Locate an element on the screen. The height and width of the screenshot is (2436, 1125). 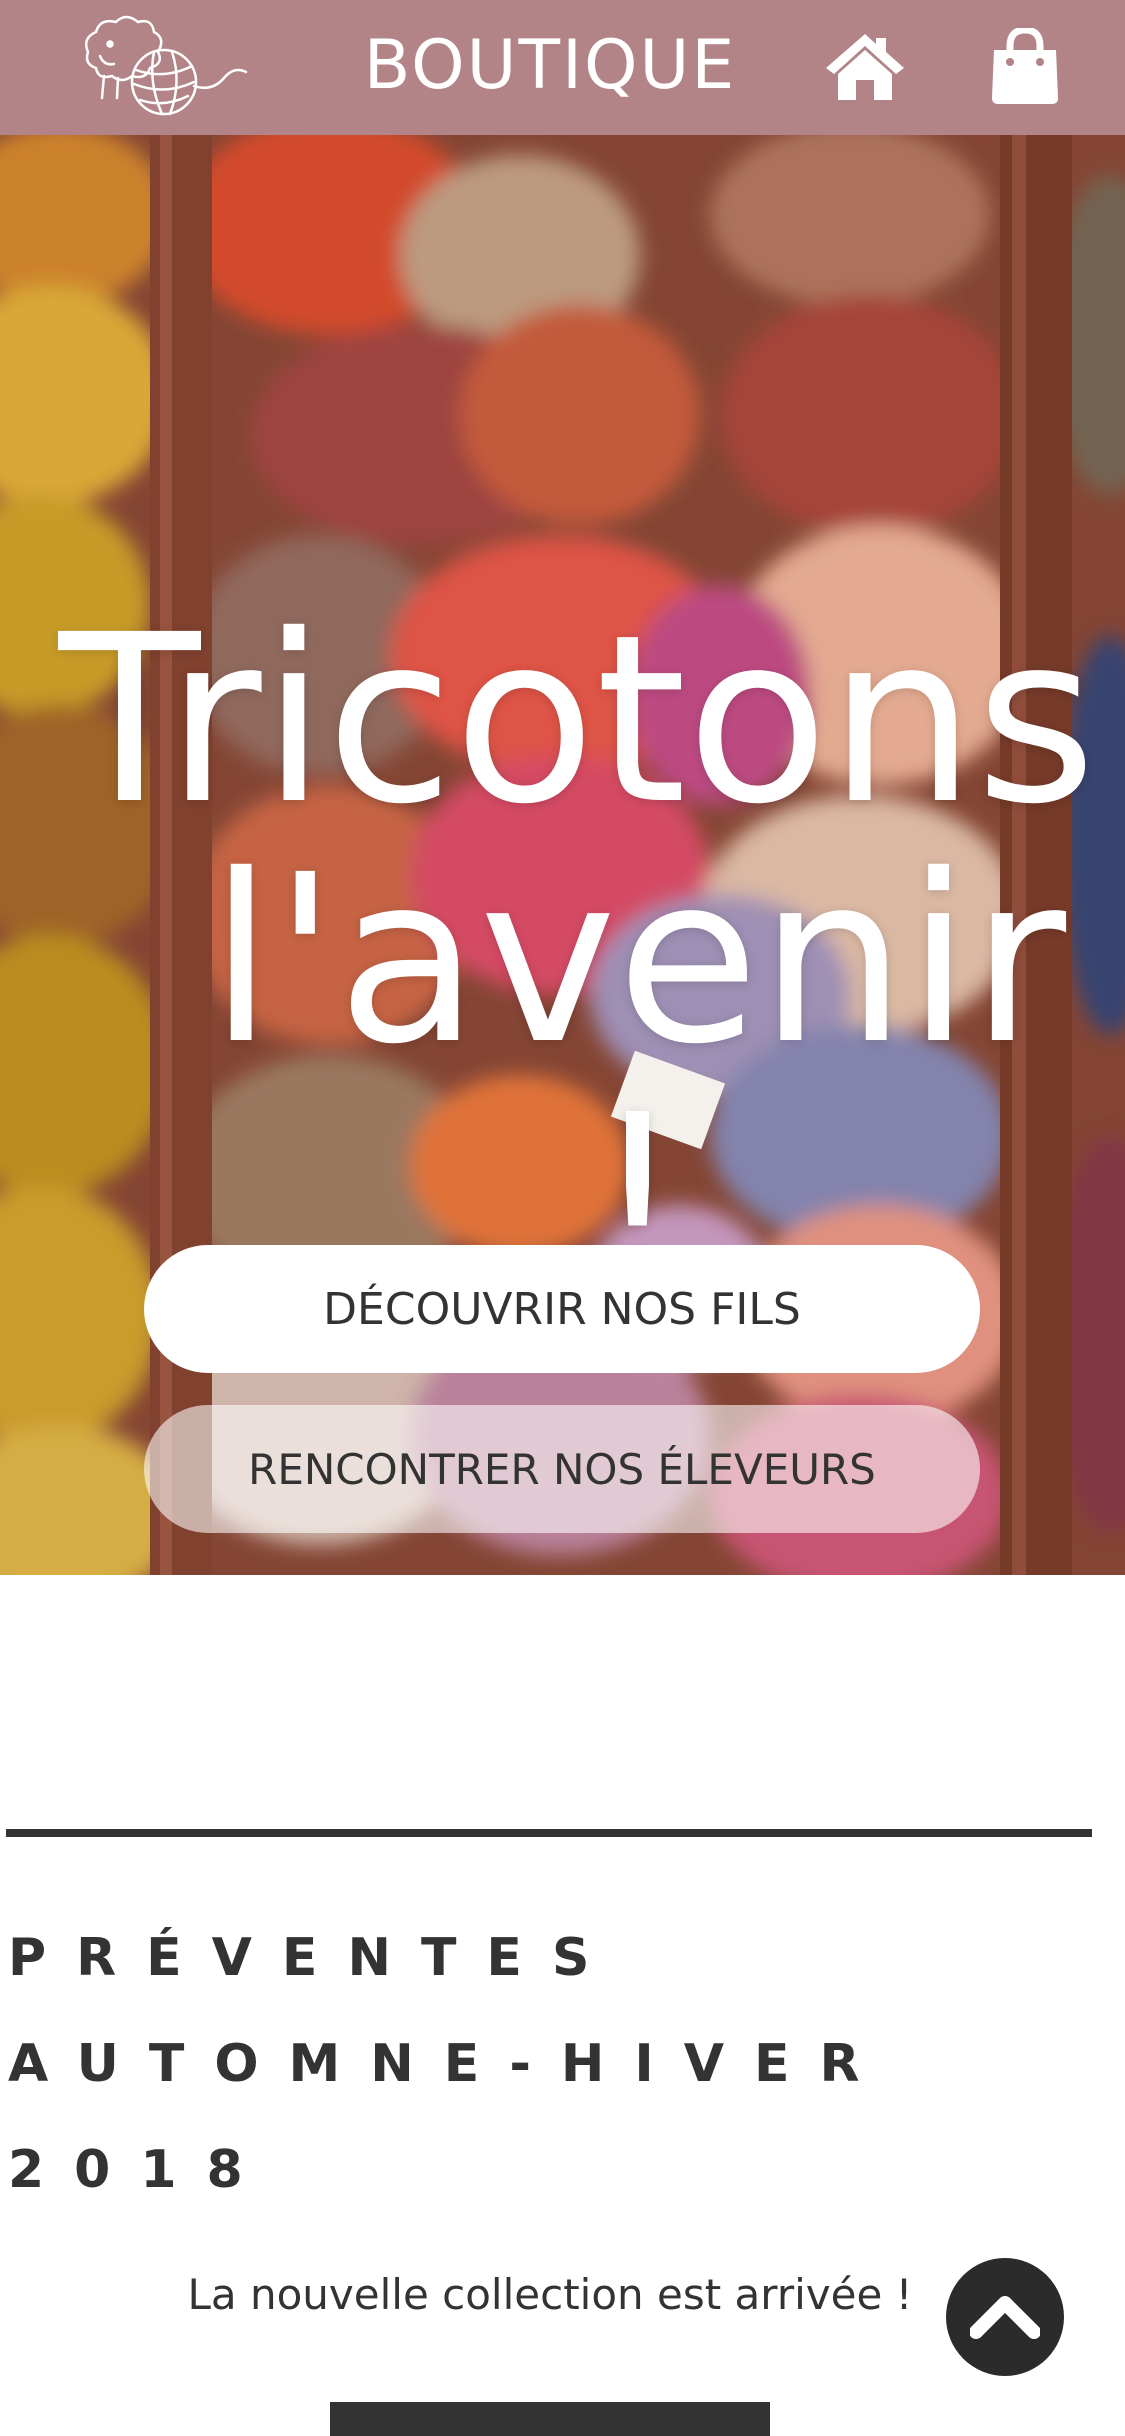
section-title-line3: 2018 is located at coordinates (140, 2170).